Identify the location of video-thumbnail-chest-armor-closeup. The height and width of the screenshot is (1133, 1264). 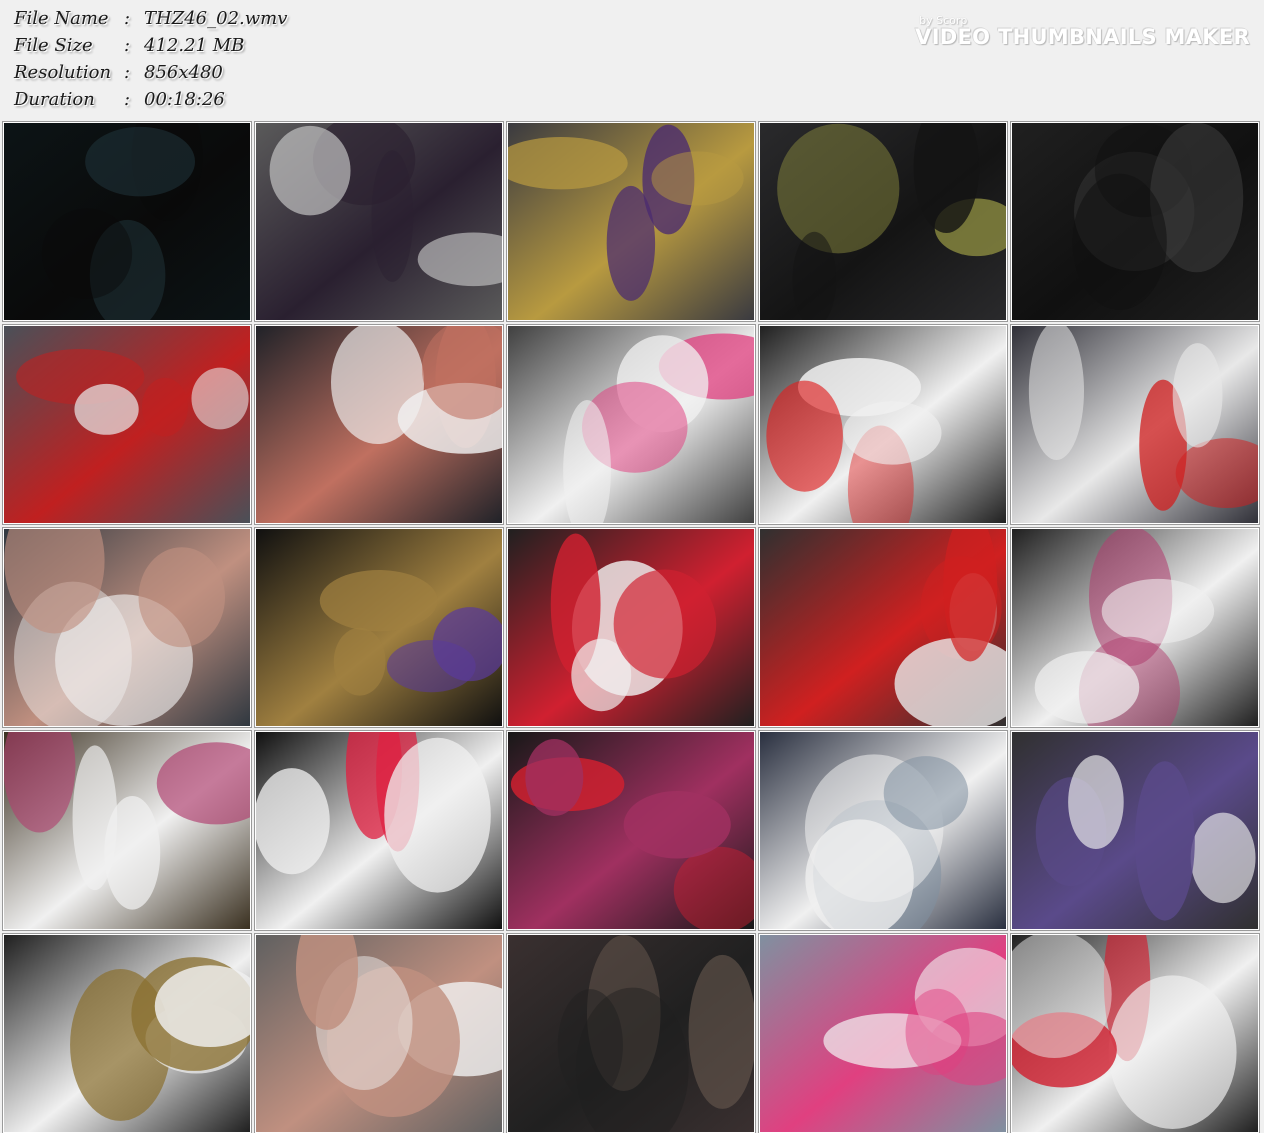
(883, 627).